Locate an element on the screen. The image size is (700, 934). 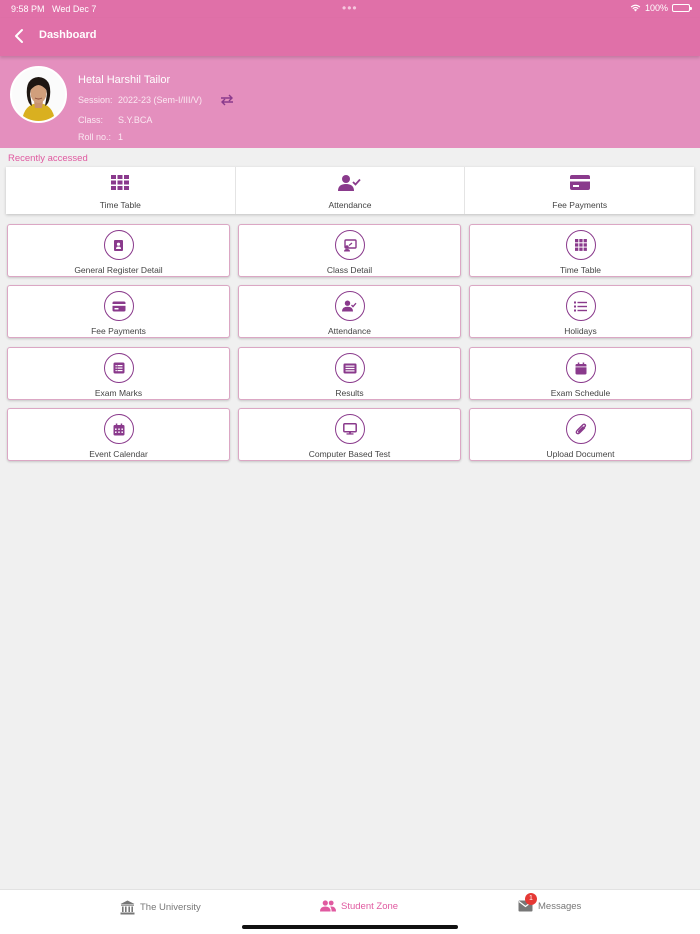
module-holidays: Holidays is located at coordinates (580, 311).